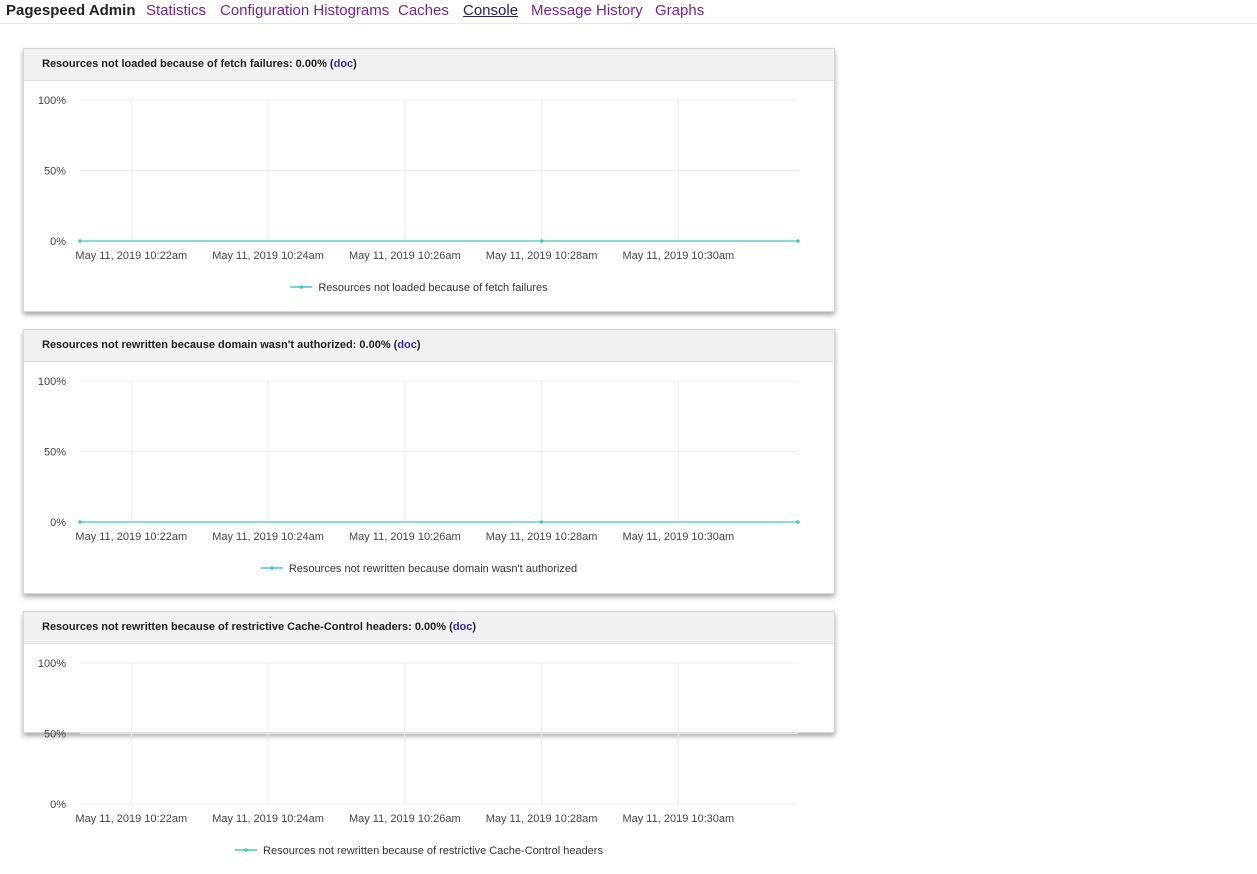 This screenshot has width=1257, height=874. I want to click on nav-link-message-history: Message History, so click(587, 10).